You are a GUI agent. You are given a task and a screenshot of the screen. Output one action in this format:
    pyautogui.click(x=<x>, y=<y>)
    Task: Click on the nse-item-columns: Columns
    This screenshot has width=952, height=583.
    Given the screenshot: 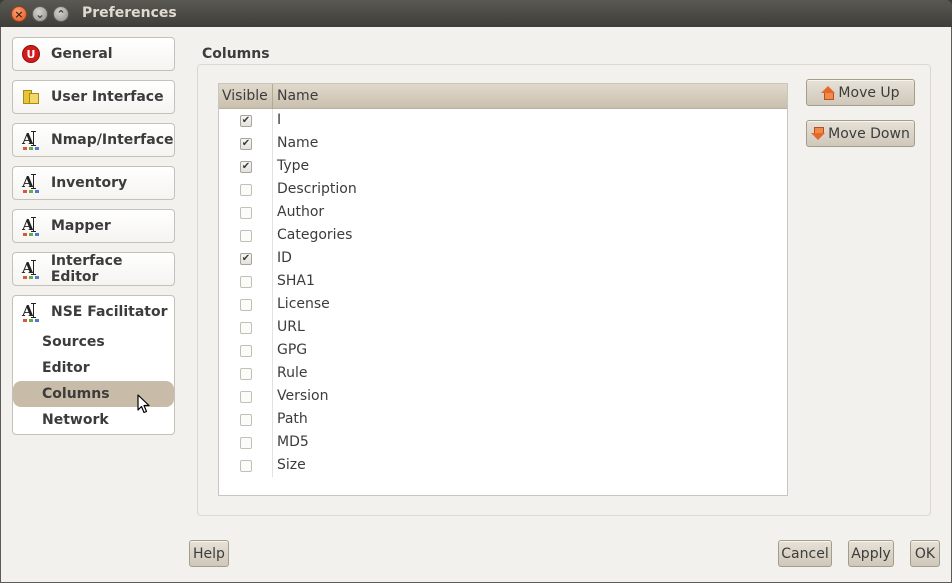 What is the action you would take?
    pyautogui.click(x=93, y=397)
    